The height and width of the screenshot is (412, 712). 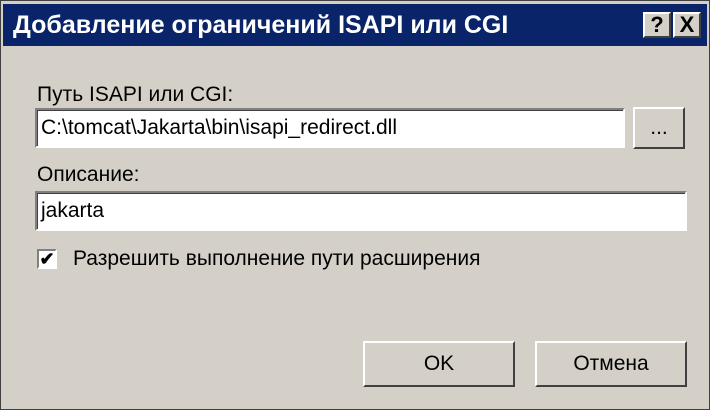 What do you see at coordinates (276, 259) in the screenshot?
I see `allow-execution-label: Разрешить выполнение пути расширения` at bounding box center [276, 259].